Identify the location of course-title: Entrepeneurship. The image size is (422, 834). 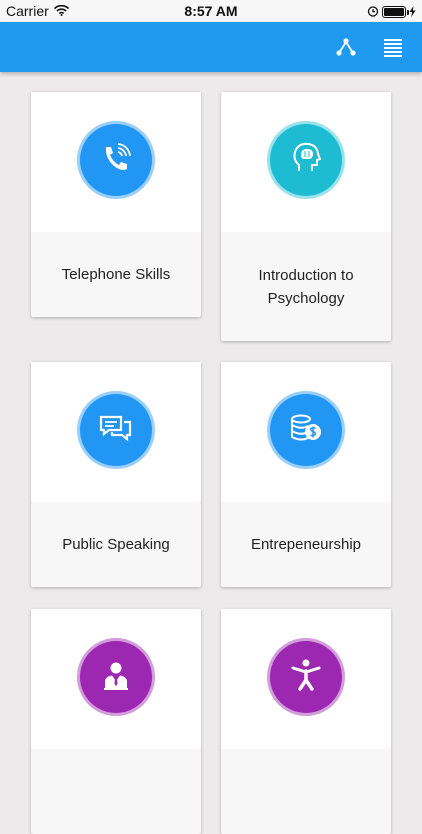
(306, 544).